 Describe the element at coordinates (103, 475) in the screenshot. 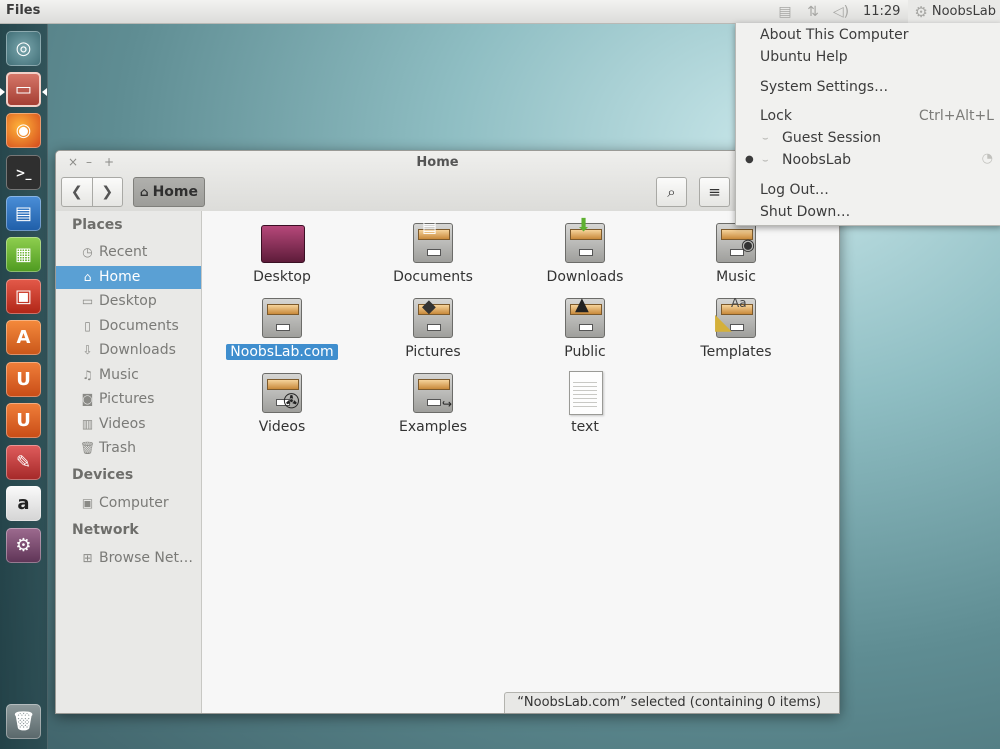

I see `sidebar-heading-devices: Devices` at that location.